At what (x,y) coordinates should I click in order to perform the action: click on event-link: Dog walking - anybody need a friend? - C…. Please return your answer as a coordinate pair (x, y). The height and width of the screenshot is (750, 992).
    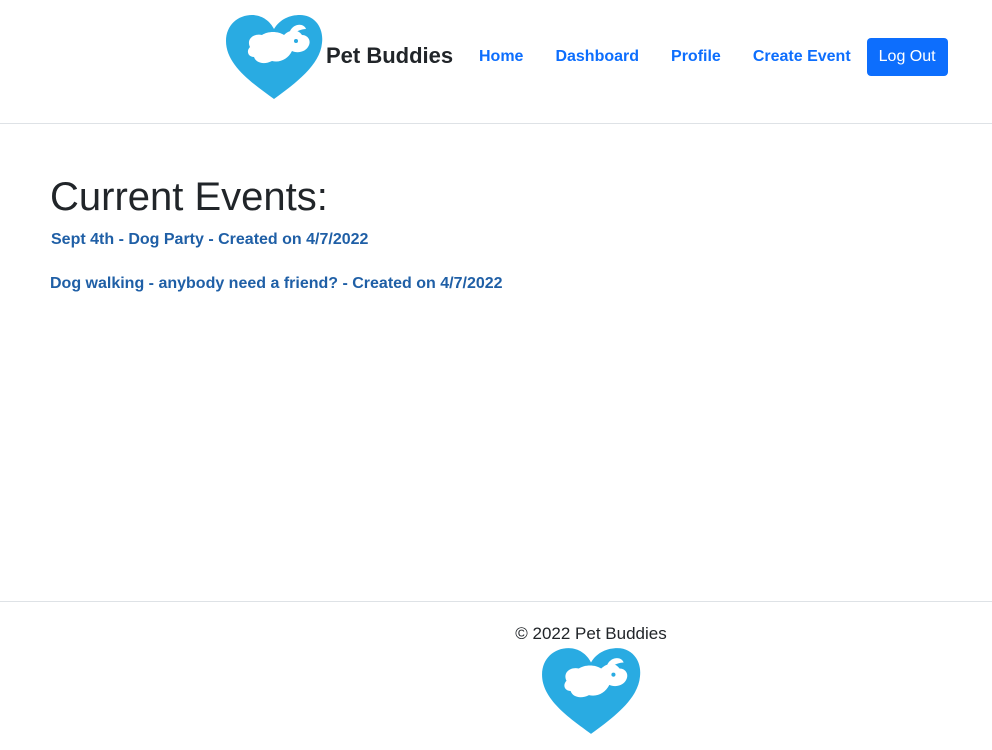
    Looking at the image, I should click on (500, 284).